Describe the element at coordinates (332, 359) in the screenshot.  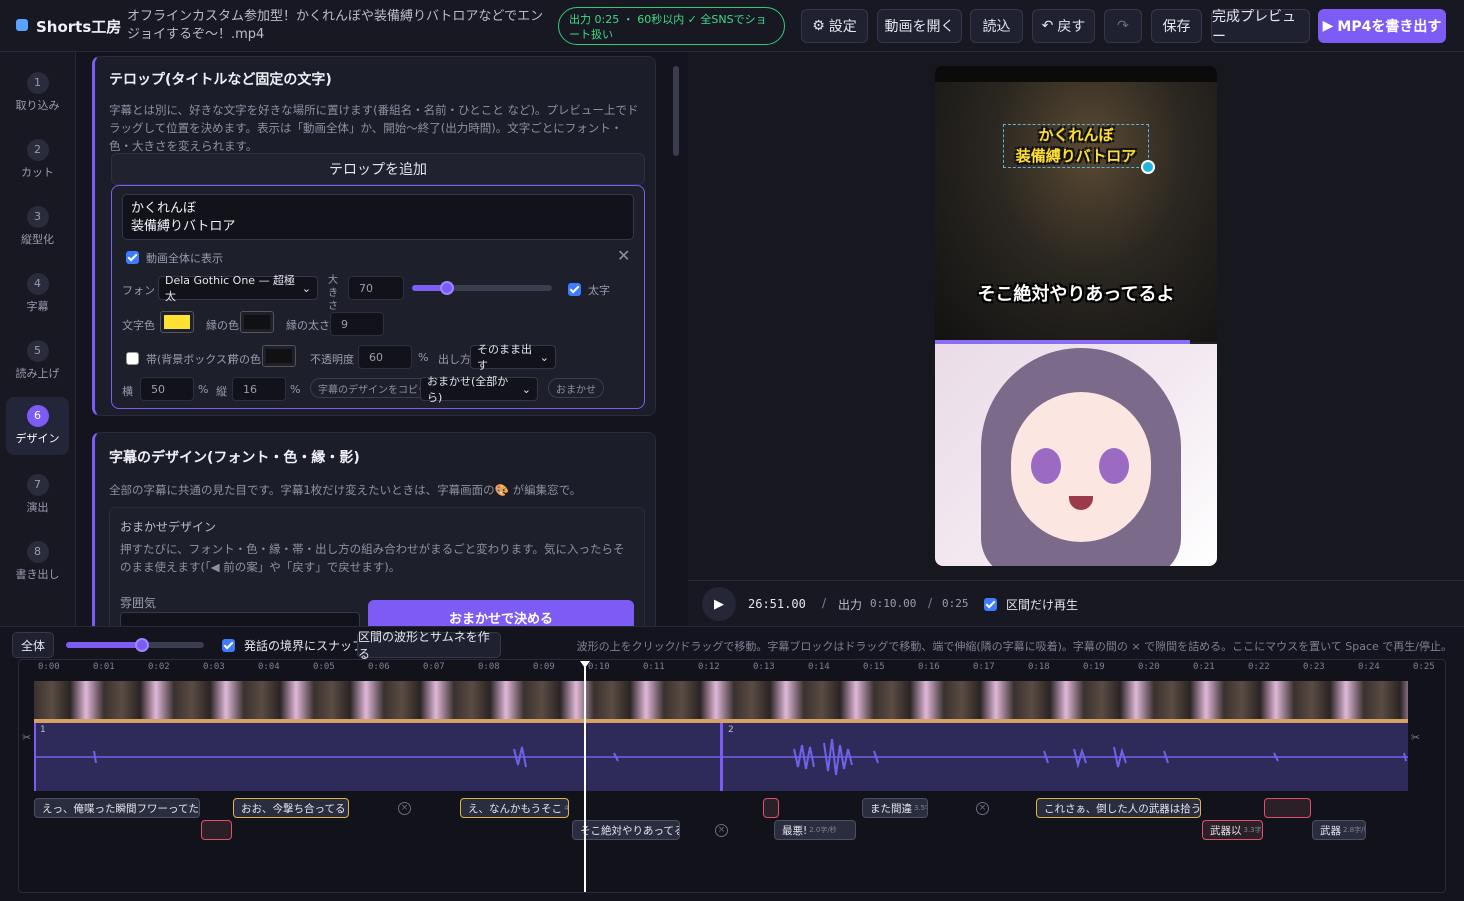
I see `opacity-label: 不透明度` at that location.